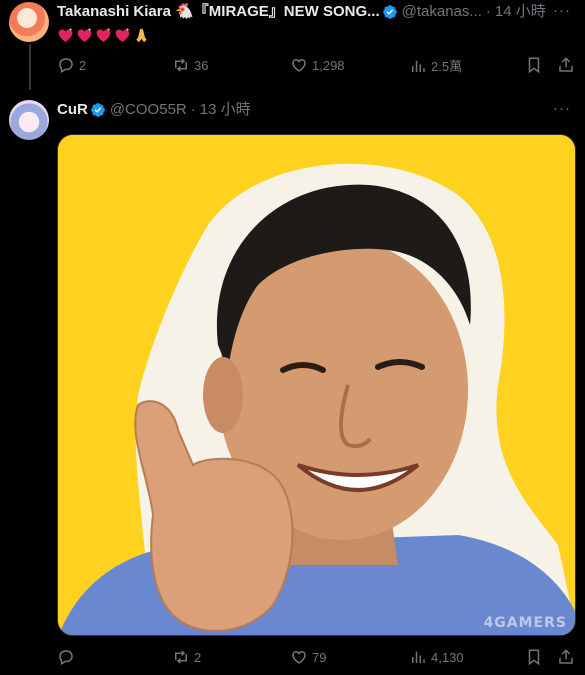 The height and width of the screenshot is (675, 585). I want to click on reply-button: 2, so click(71, 65).